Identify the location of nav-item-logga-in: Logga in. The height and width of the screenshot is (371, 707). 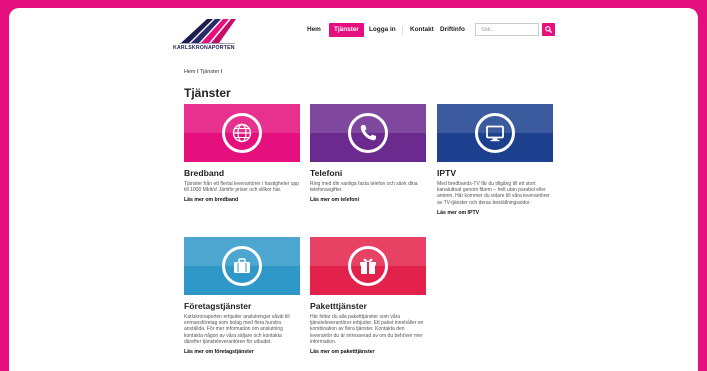
(382, 30).